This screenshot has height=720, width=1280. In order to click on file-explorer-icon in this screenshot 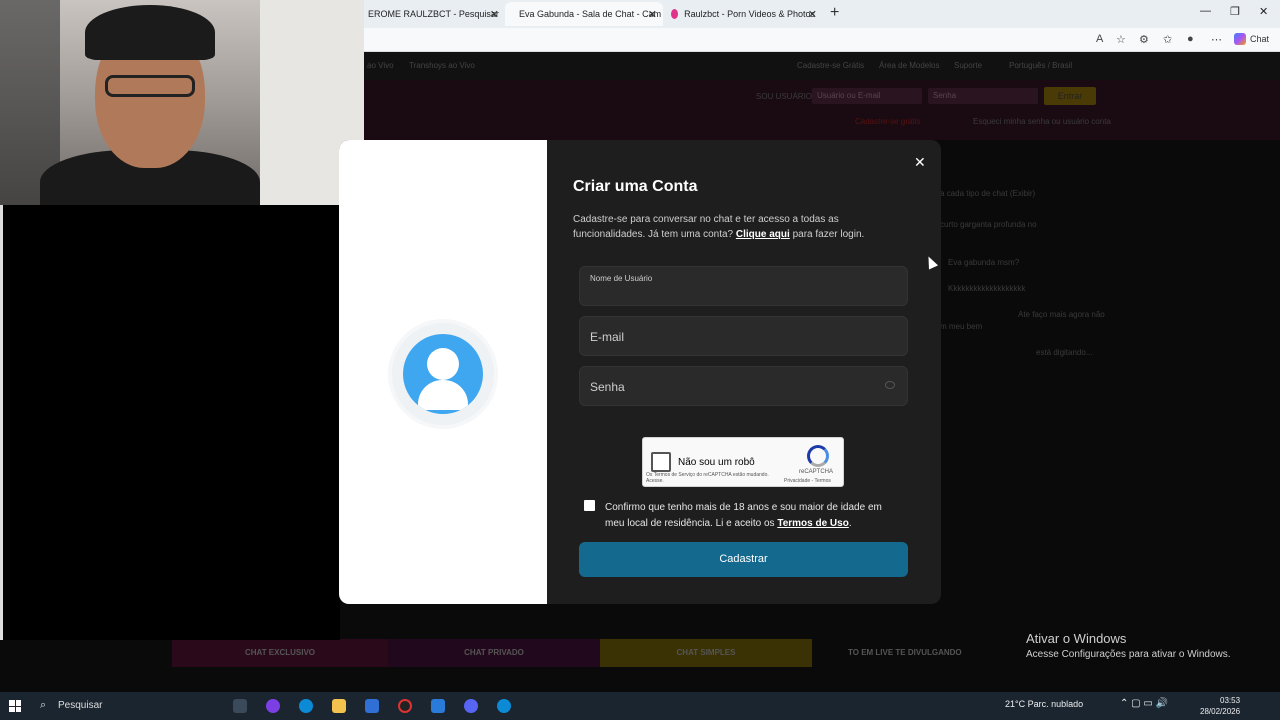, I will do `click(339, 706)`.